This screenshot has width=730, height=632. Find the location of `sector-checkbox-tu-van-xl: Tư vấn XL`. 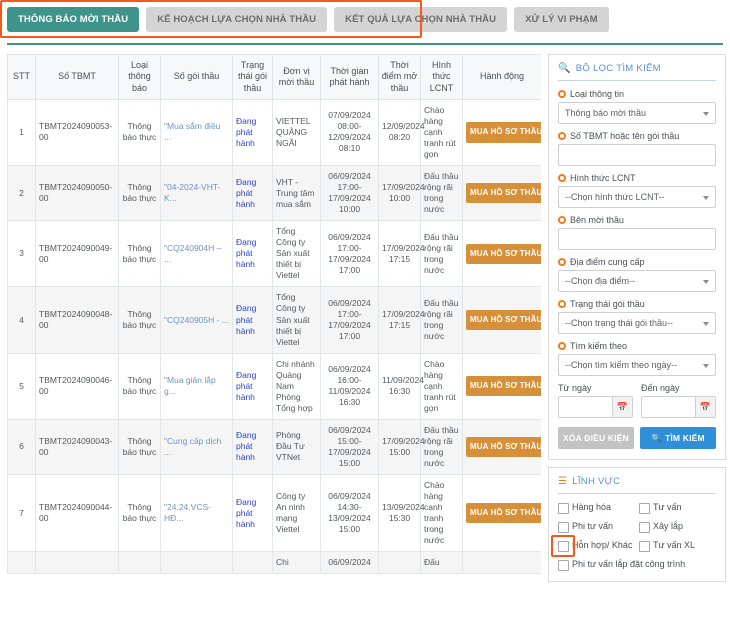

sector-checkbox-tu-van-xl: Tư vấn XL is located at coordinates (677, 546).